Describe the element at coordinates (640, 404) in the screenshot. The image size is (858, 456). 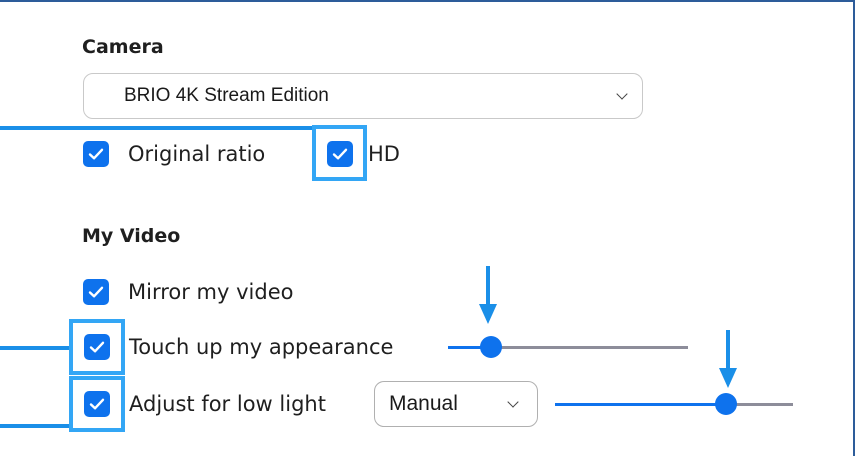
I see `low-light-slider-fill` at that location.